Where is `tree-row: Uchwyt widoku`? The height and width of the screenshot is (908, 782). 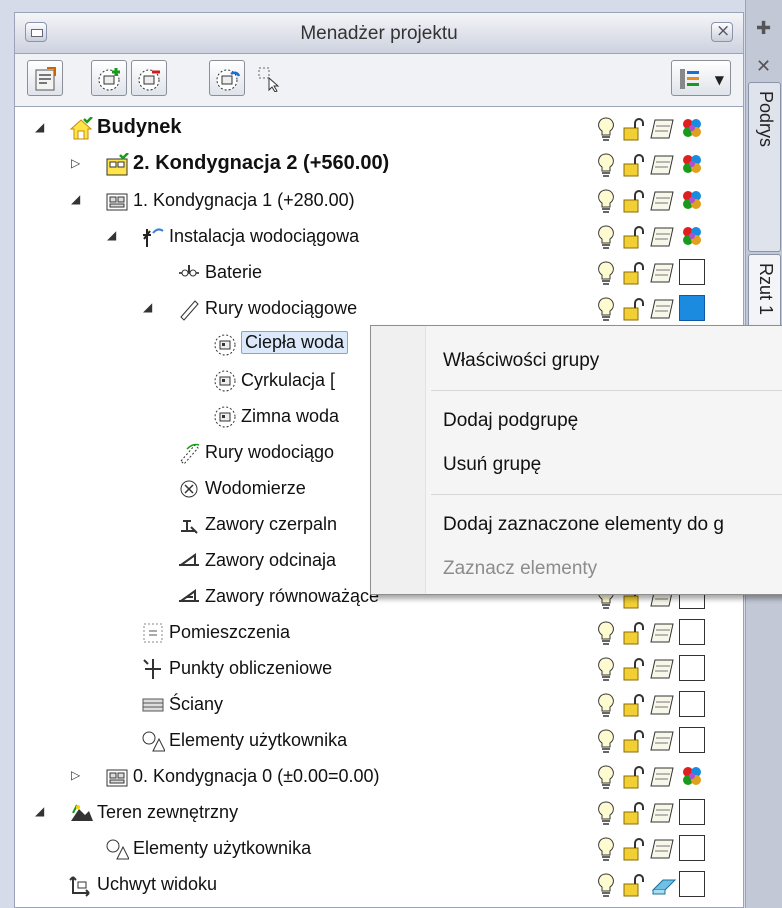
tree-row: Uchwyt widoku is located at coordinates (379, 885).